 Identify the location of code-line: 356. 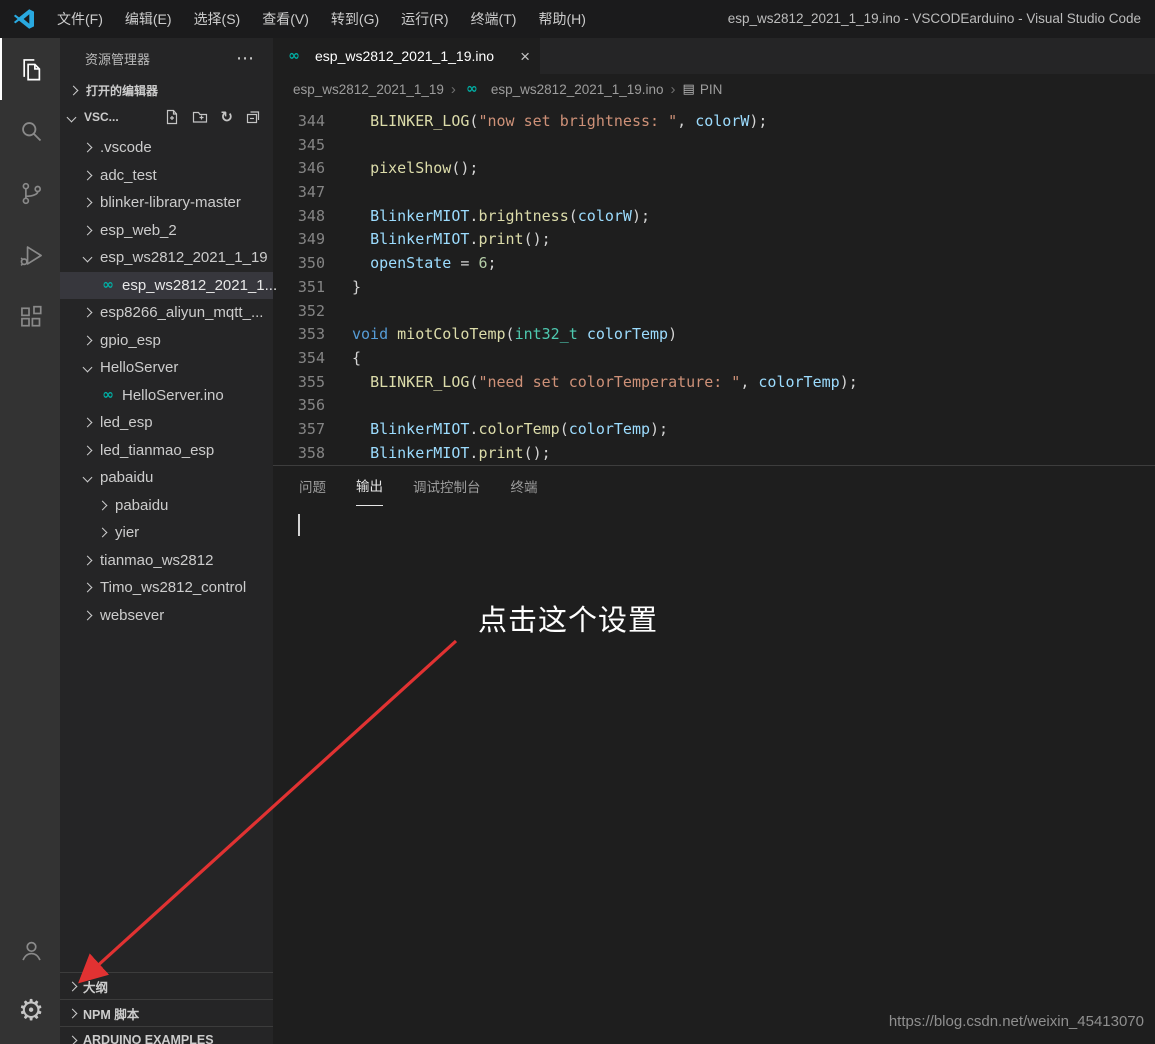
(714, 406).